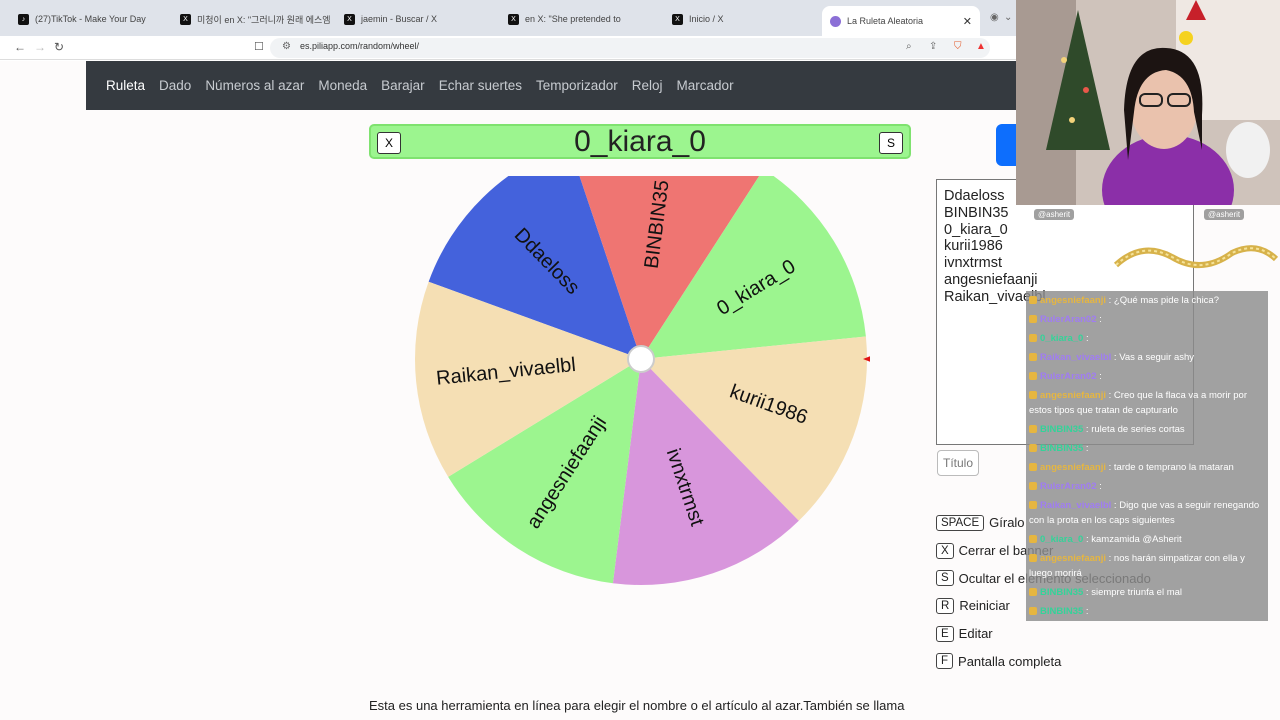 The width and height of the screenshot is (1280, 720). Describe the element at coordinates (891, 143) in the screenshot. I see `hide-selected-button: S` at that location.